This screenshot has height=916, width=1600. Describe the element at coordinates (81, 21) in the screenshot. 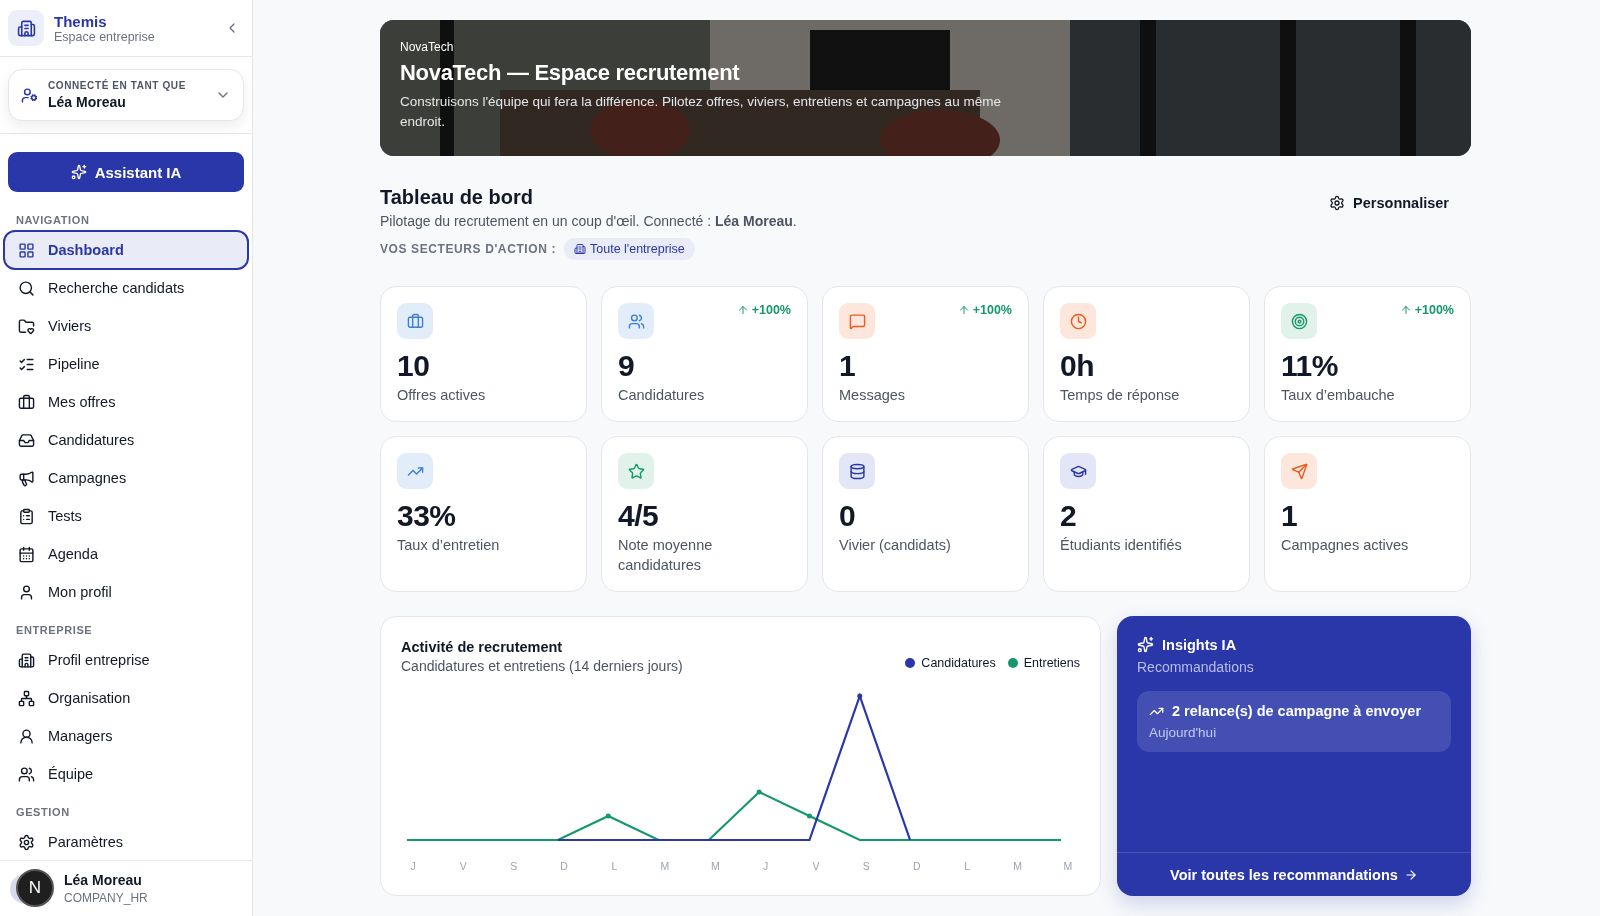

I see `brand-name: Themis` at that location.